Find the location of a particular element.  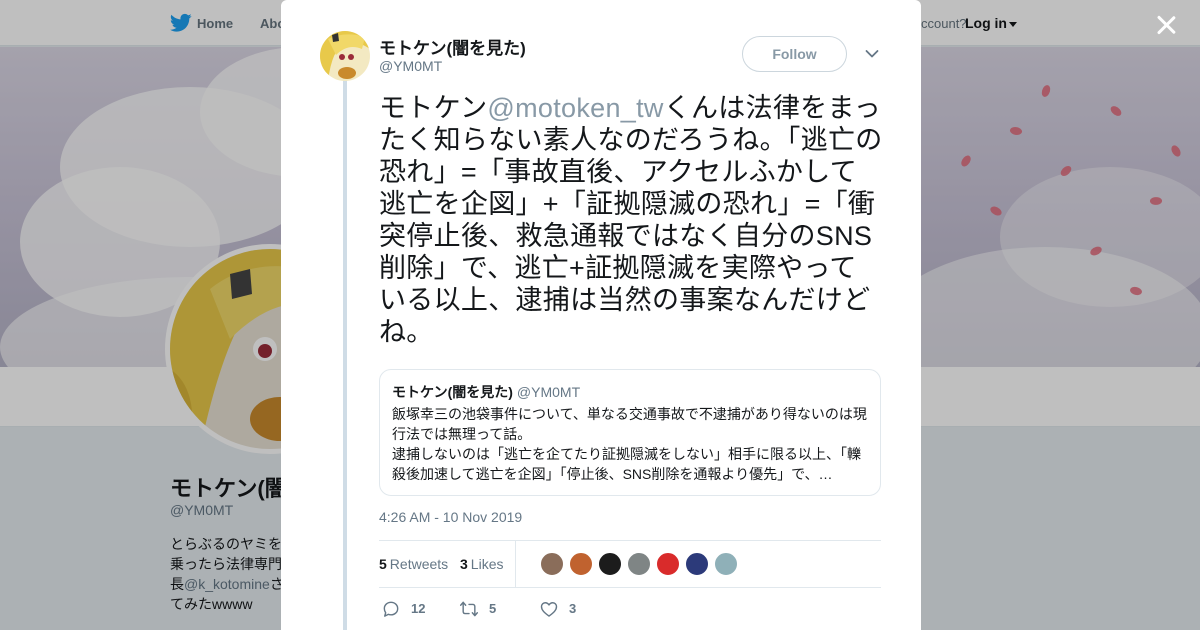

retweet-count: 5 is located at coordinates (493, 608).